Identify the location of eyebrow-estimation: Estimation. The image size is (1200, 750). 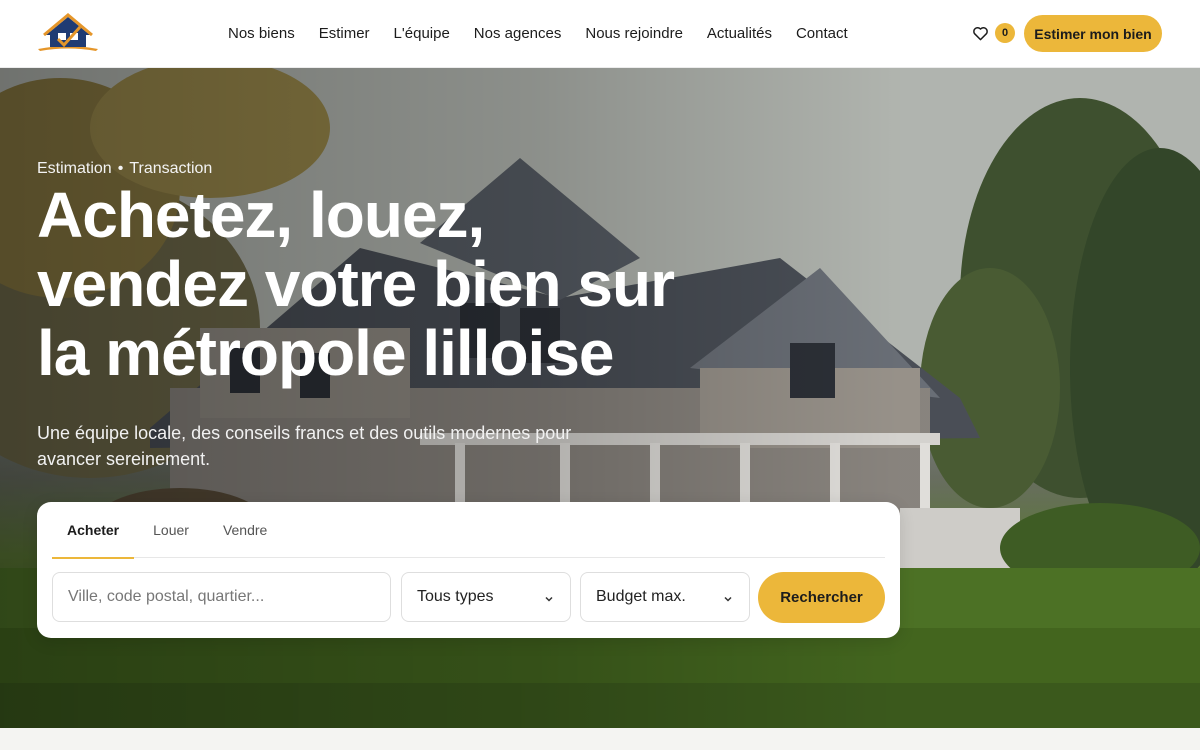
(74, 168).